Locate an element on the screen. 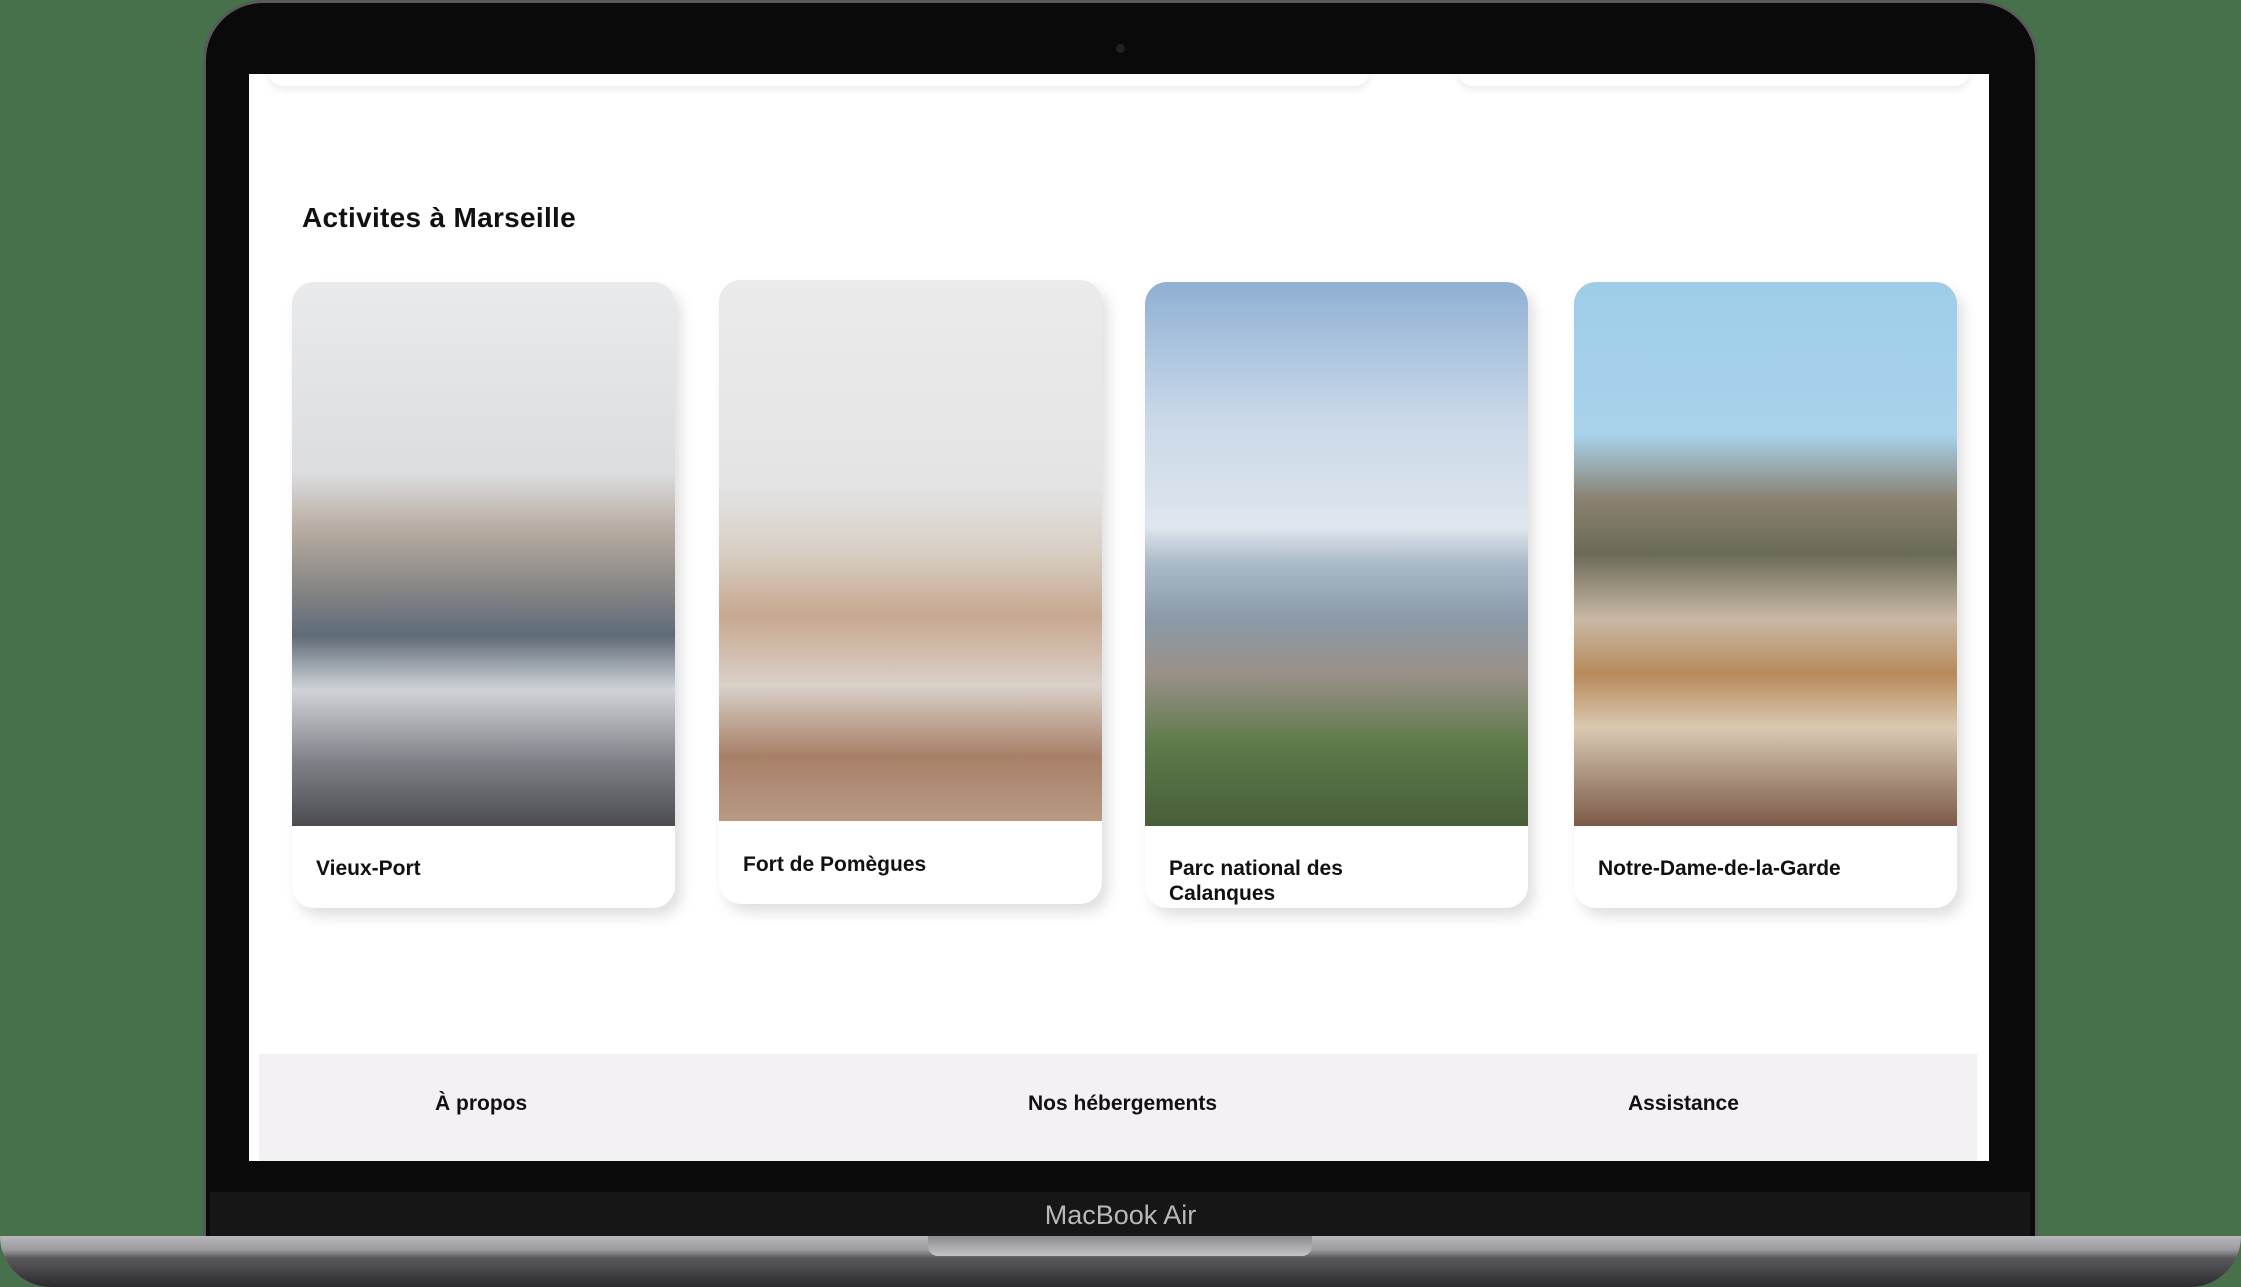  footer-heading-accommodations: Nos hébergements is located at coordinates (1123, 1103).